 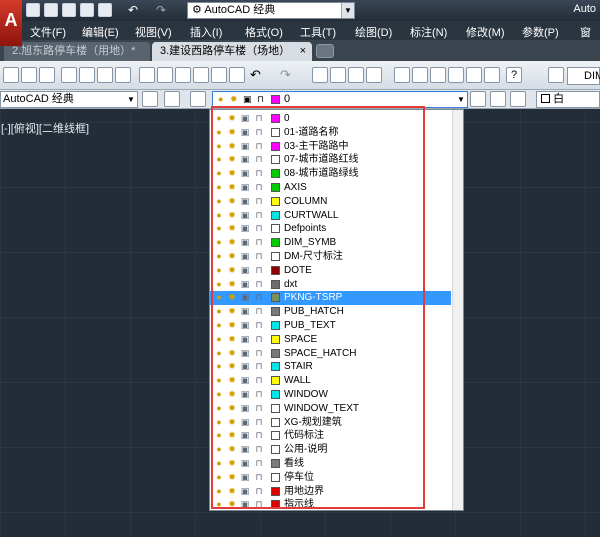 What do you see at coordinates (373, 32) in the screenshot?
I see `menu-draw: 绘图(D)` at bounding box center [373, 32].